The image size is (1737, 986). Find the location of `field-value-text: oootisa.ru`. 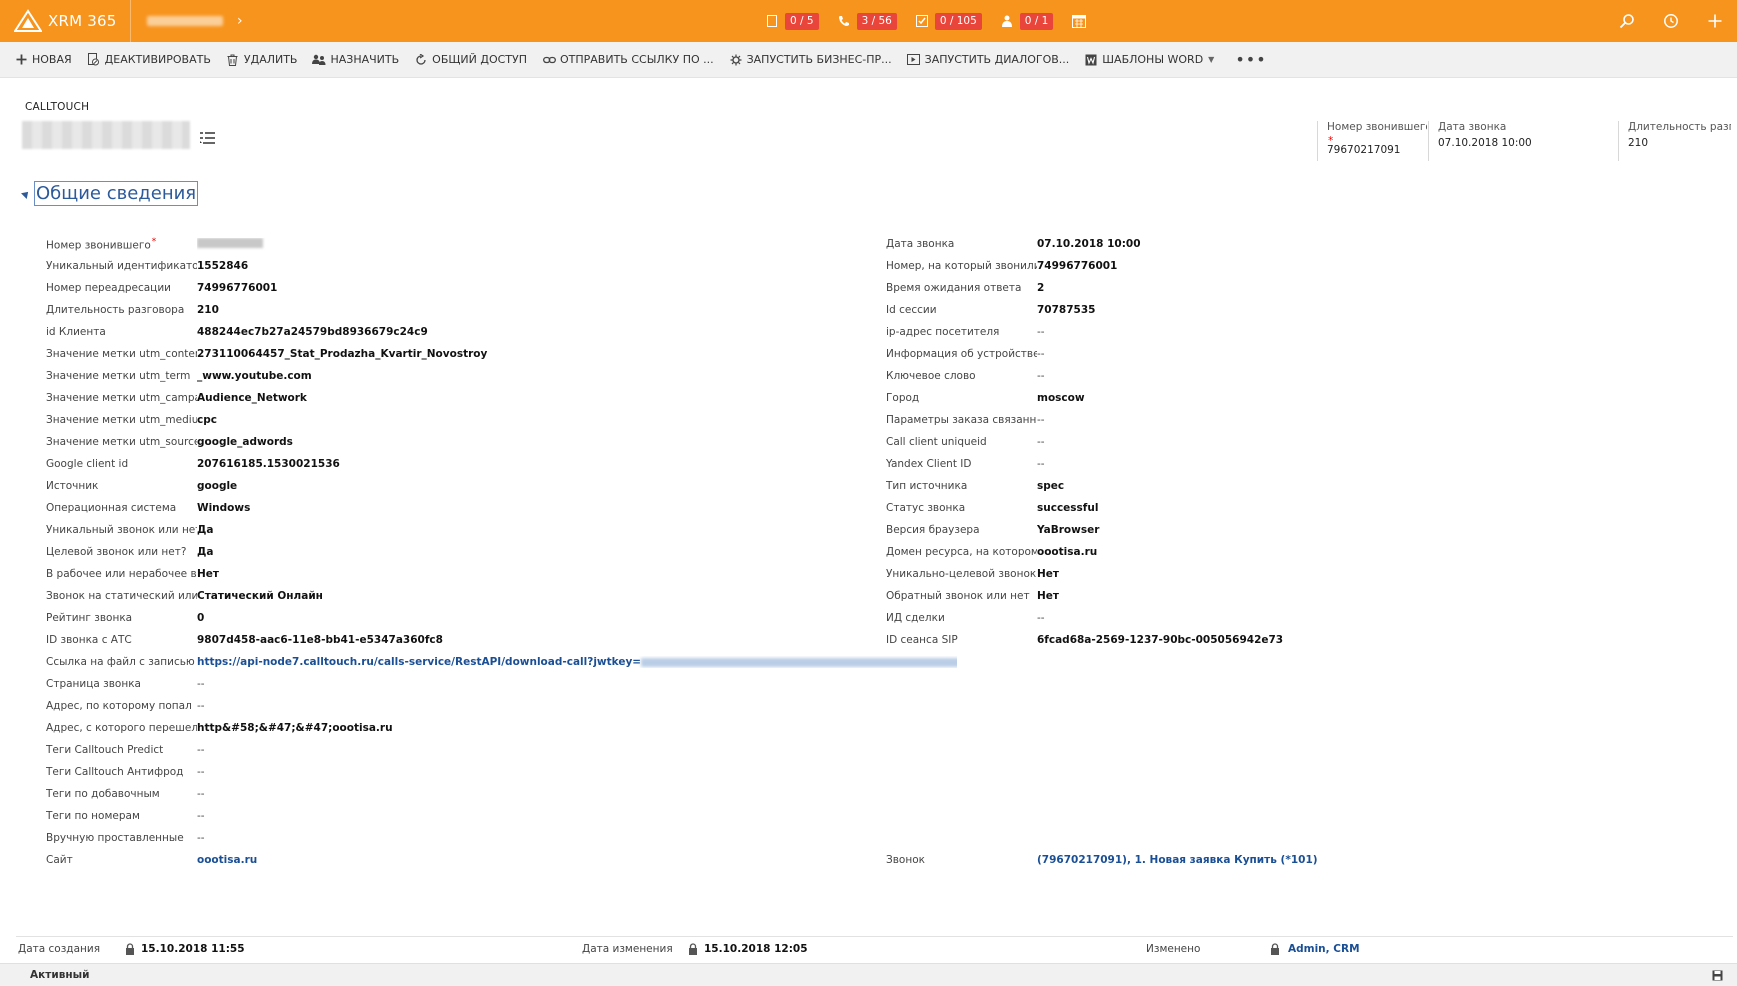

field-value-text: oootisa.ru is located at coordinates (1067, 552).